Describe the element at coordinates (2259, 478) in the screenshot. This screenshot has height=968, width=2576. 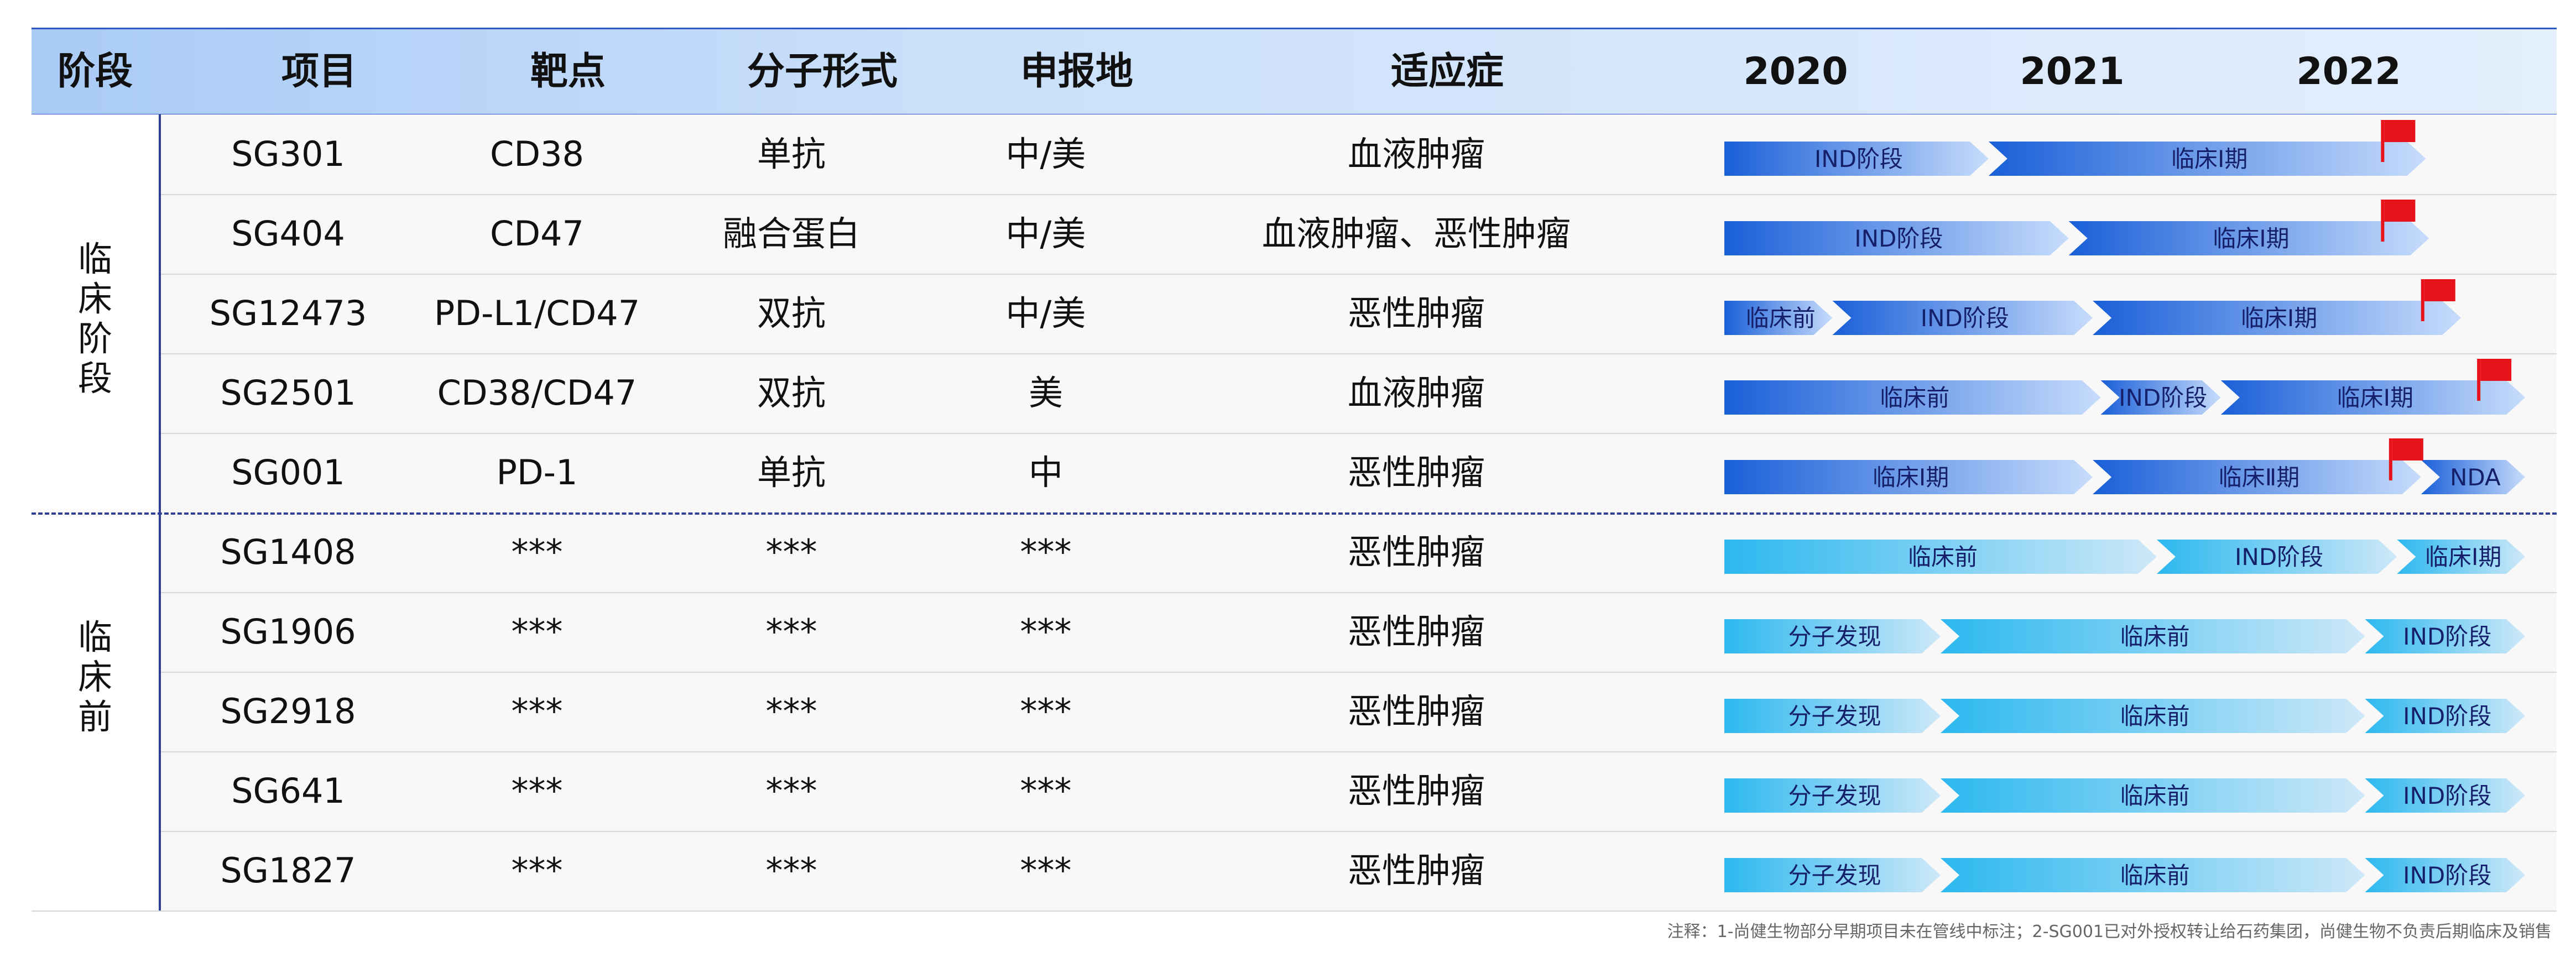
I see `timeline-segment-label: 临床Ⅱ期` at that location.